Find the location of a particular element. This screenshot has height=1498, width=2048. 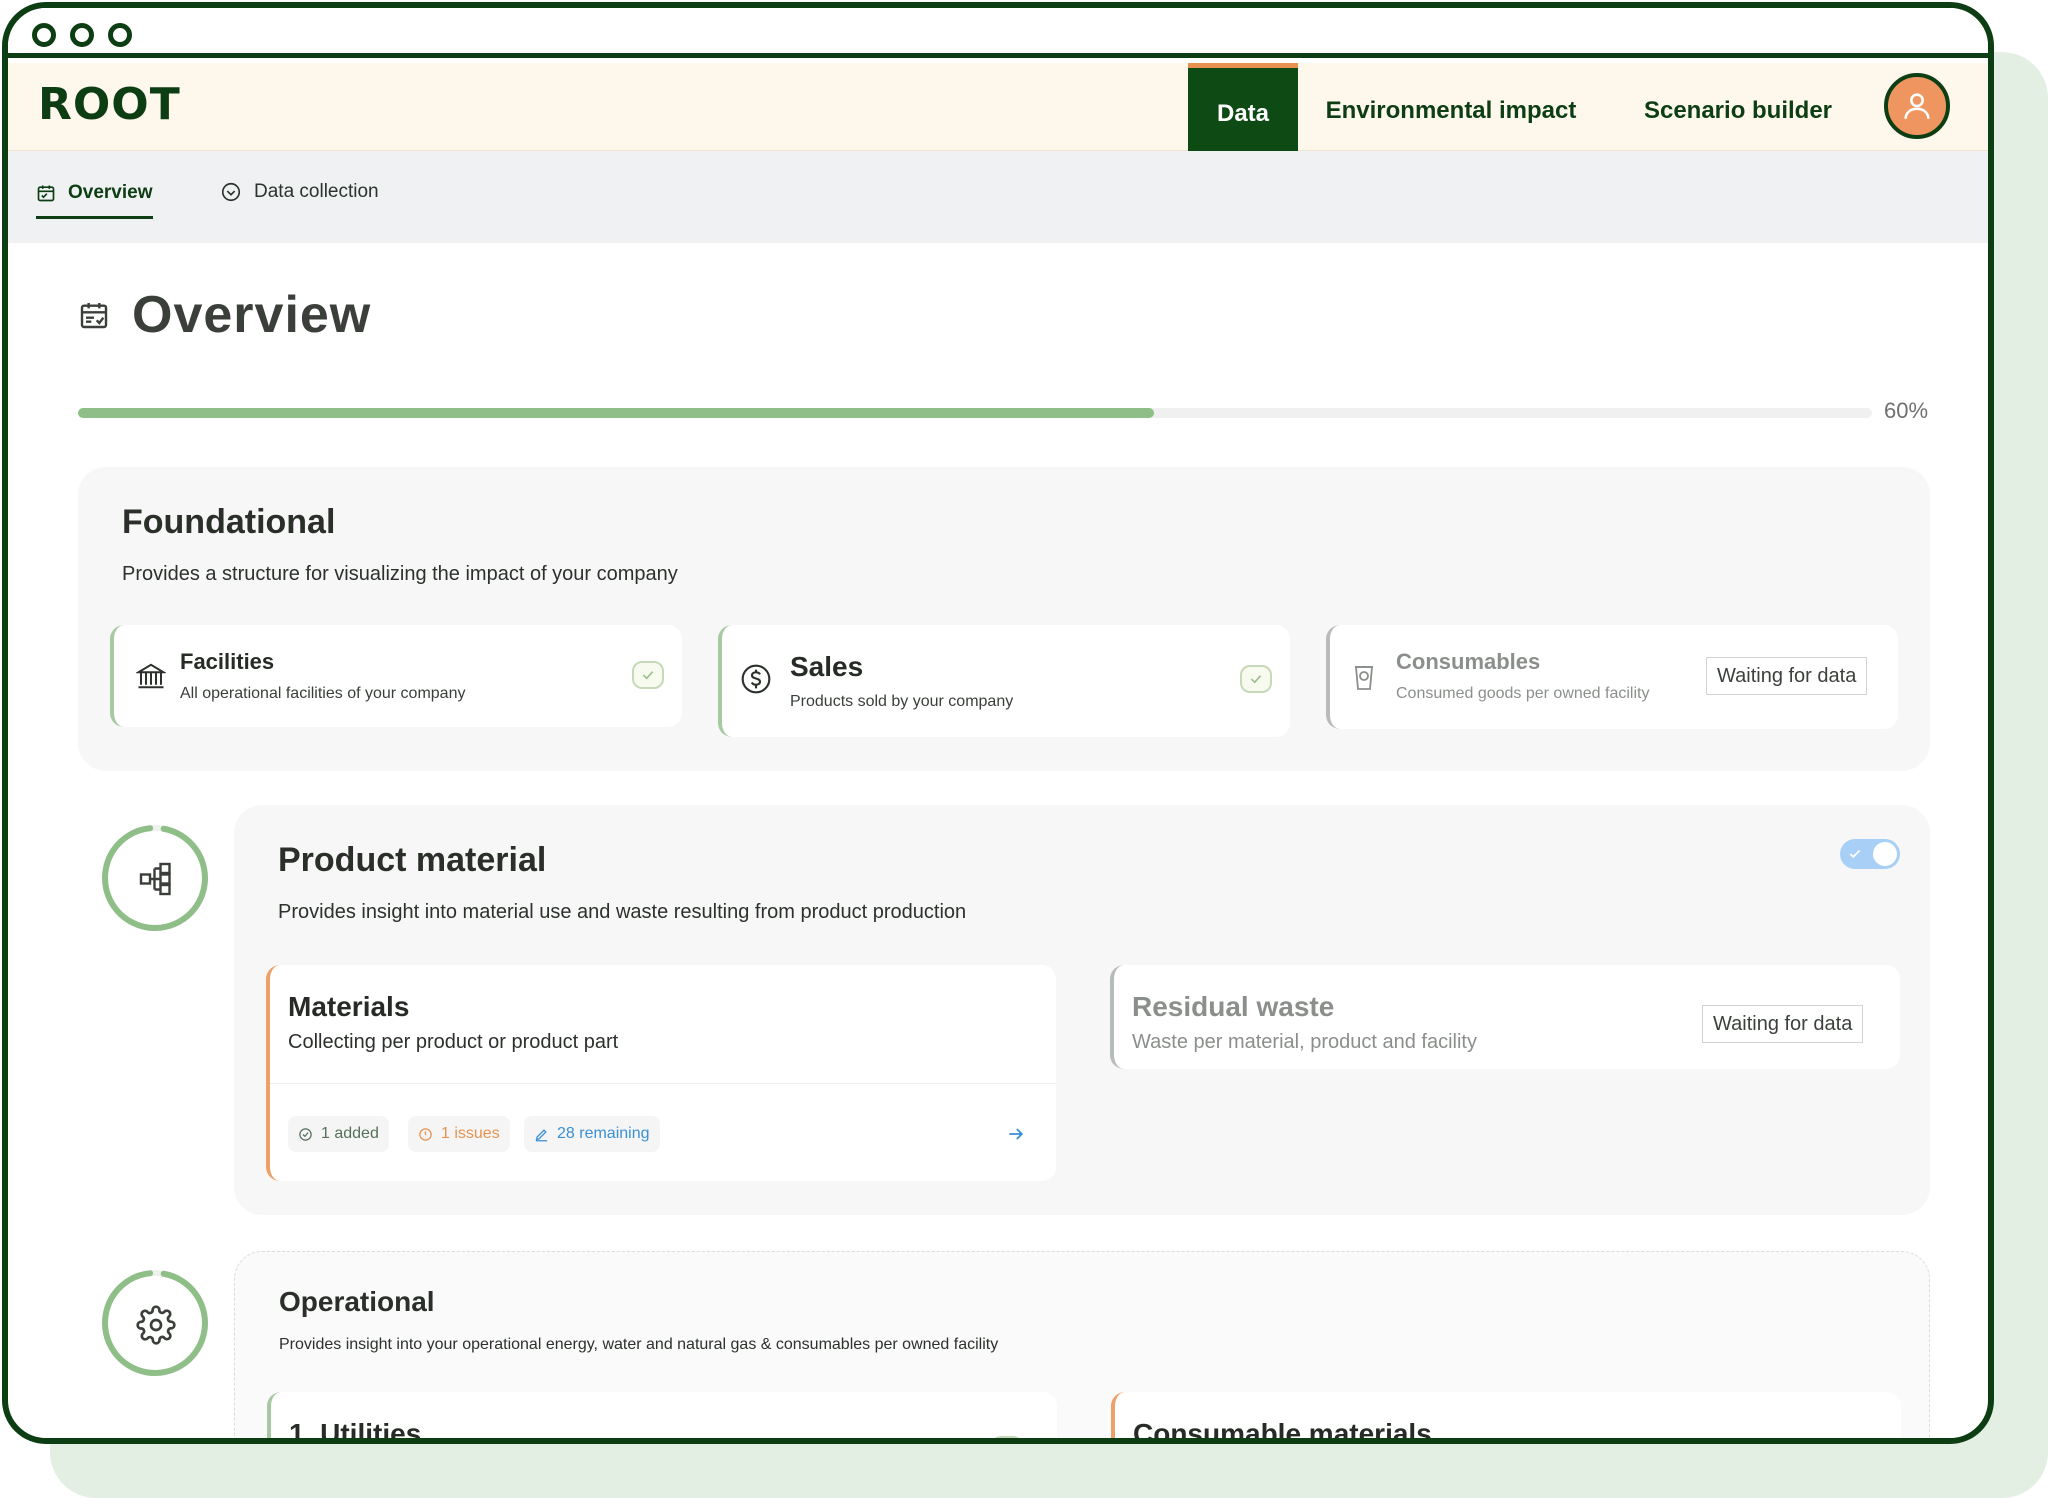

utilities-card: 1. Utilities is located at coordinates (662, 1418).